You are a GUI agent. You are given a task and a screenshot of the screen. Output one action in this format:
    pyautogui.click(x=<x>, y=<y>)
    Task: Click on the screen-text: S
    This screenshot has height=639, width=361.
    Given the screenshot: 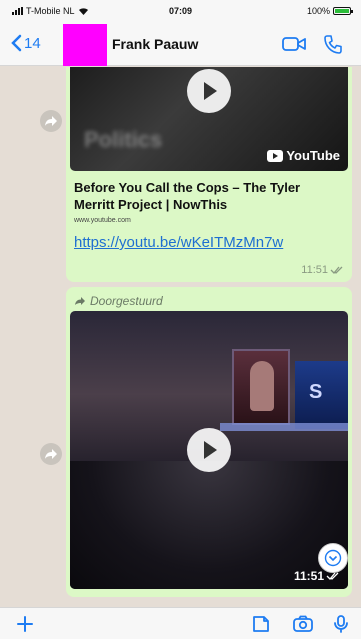 What is the action you would take?
    pyautogui.click(x=316, y=392)
    